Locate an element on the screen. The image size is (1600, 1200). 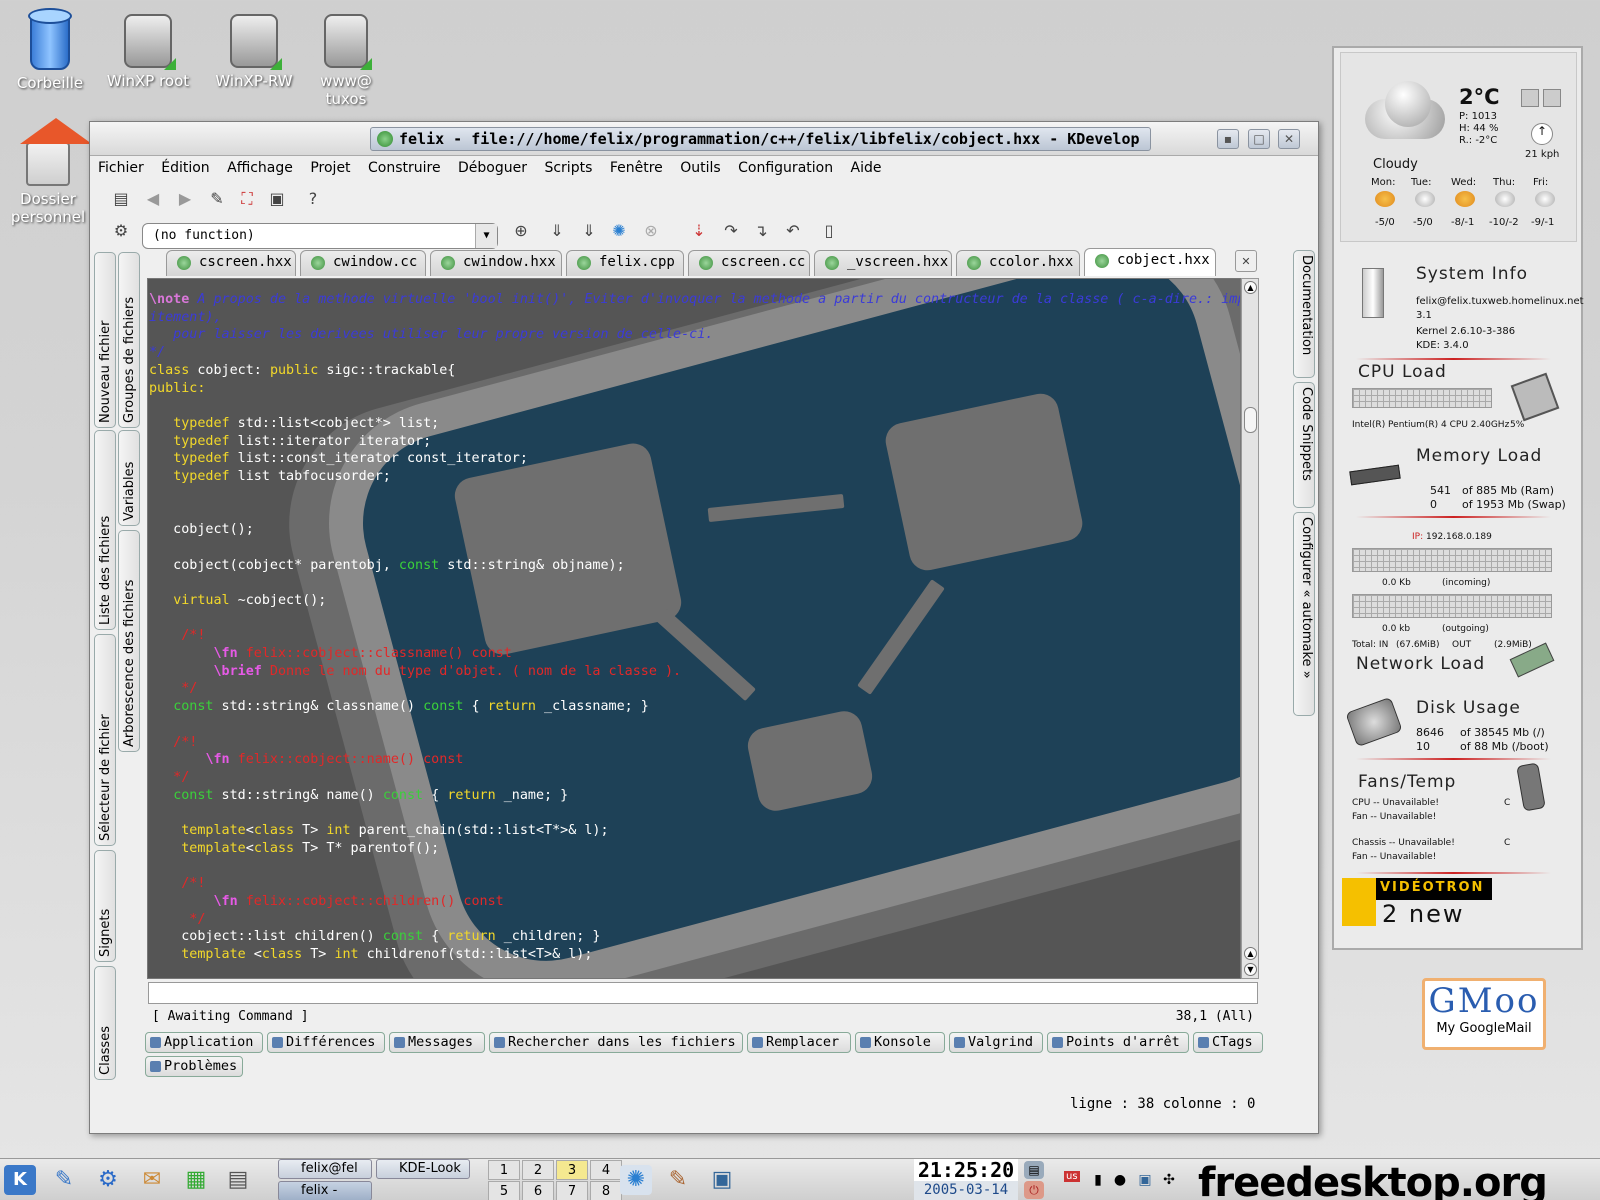
file-tab: cscreen.hxx is located at coordinates (231, 263).